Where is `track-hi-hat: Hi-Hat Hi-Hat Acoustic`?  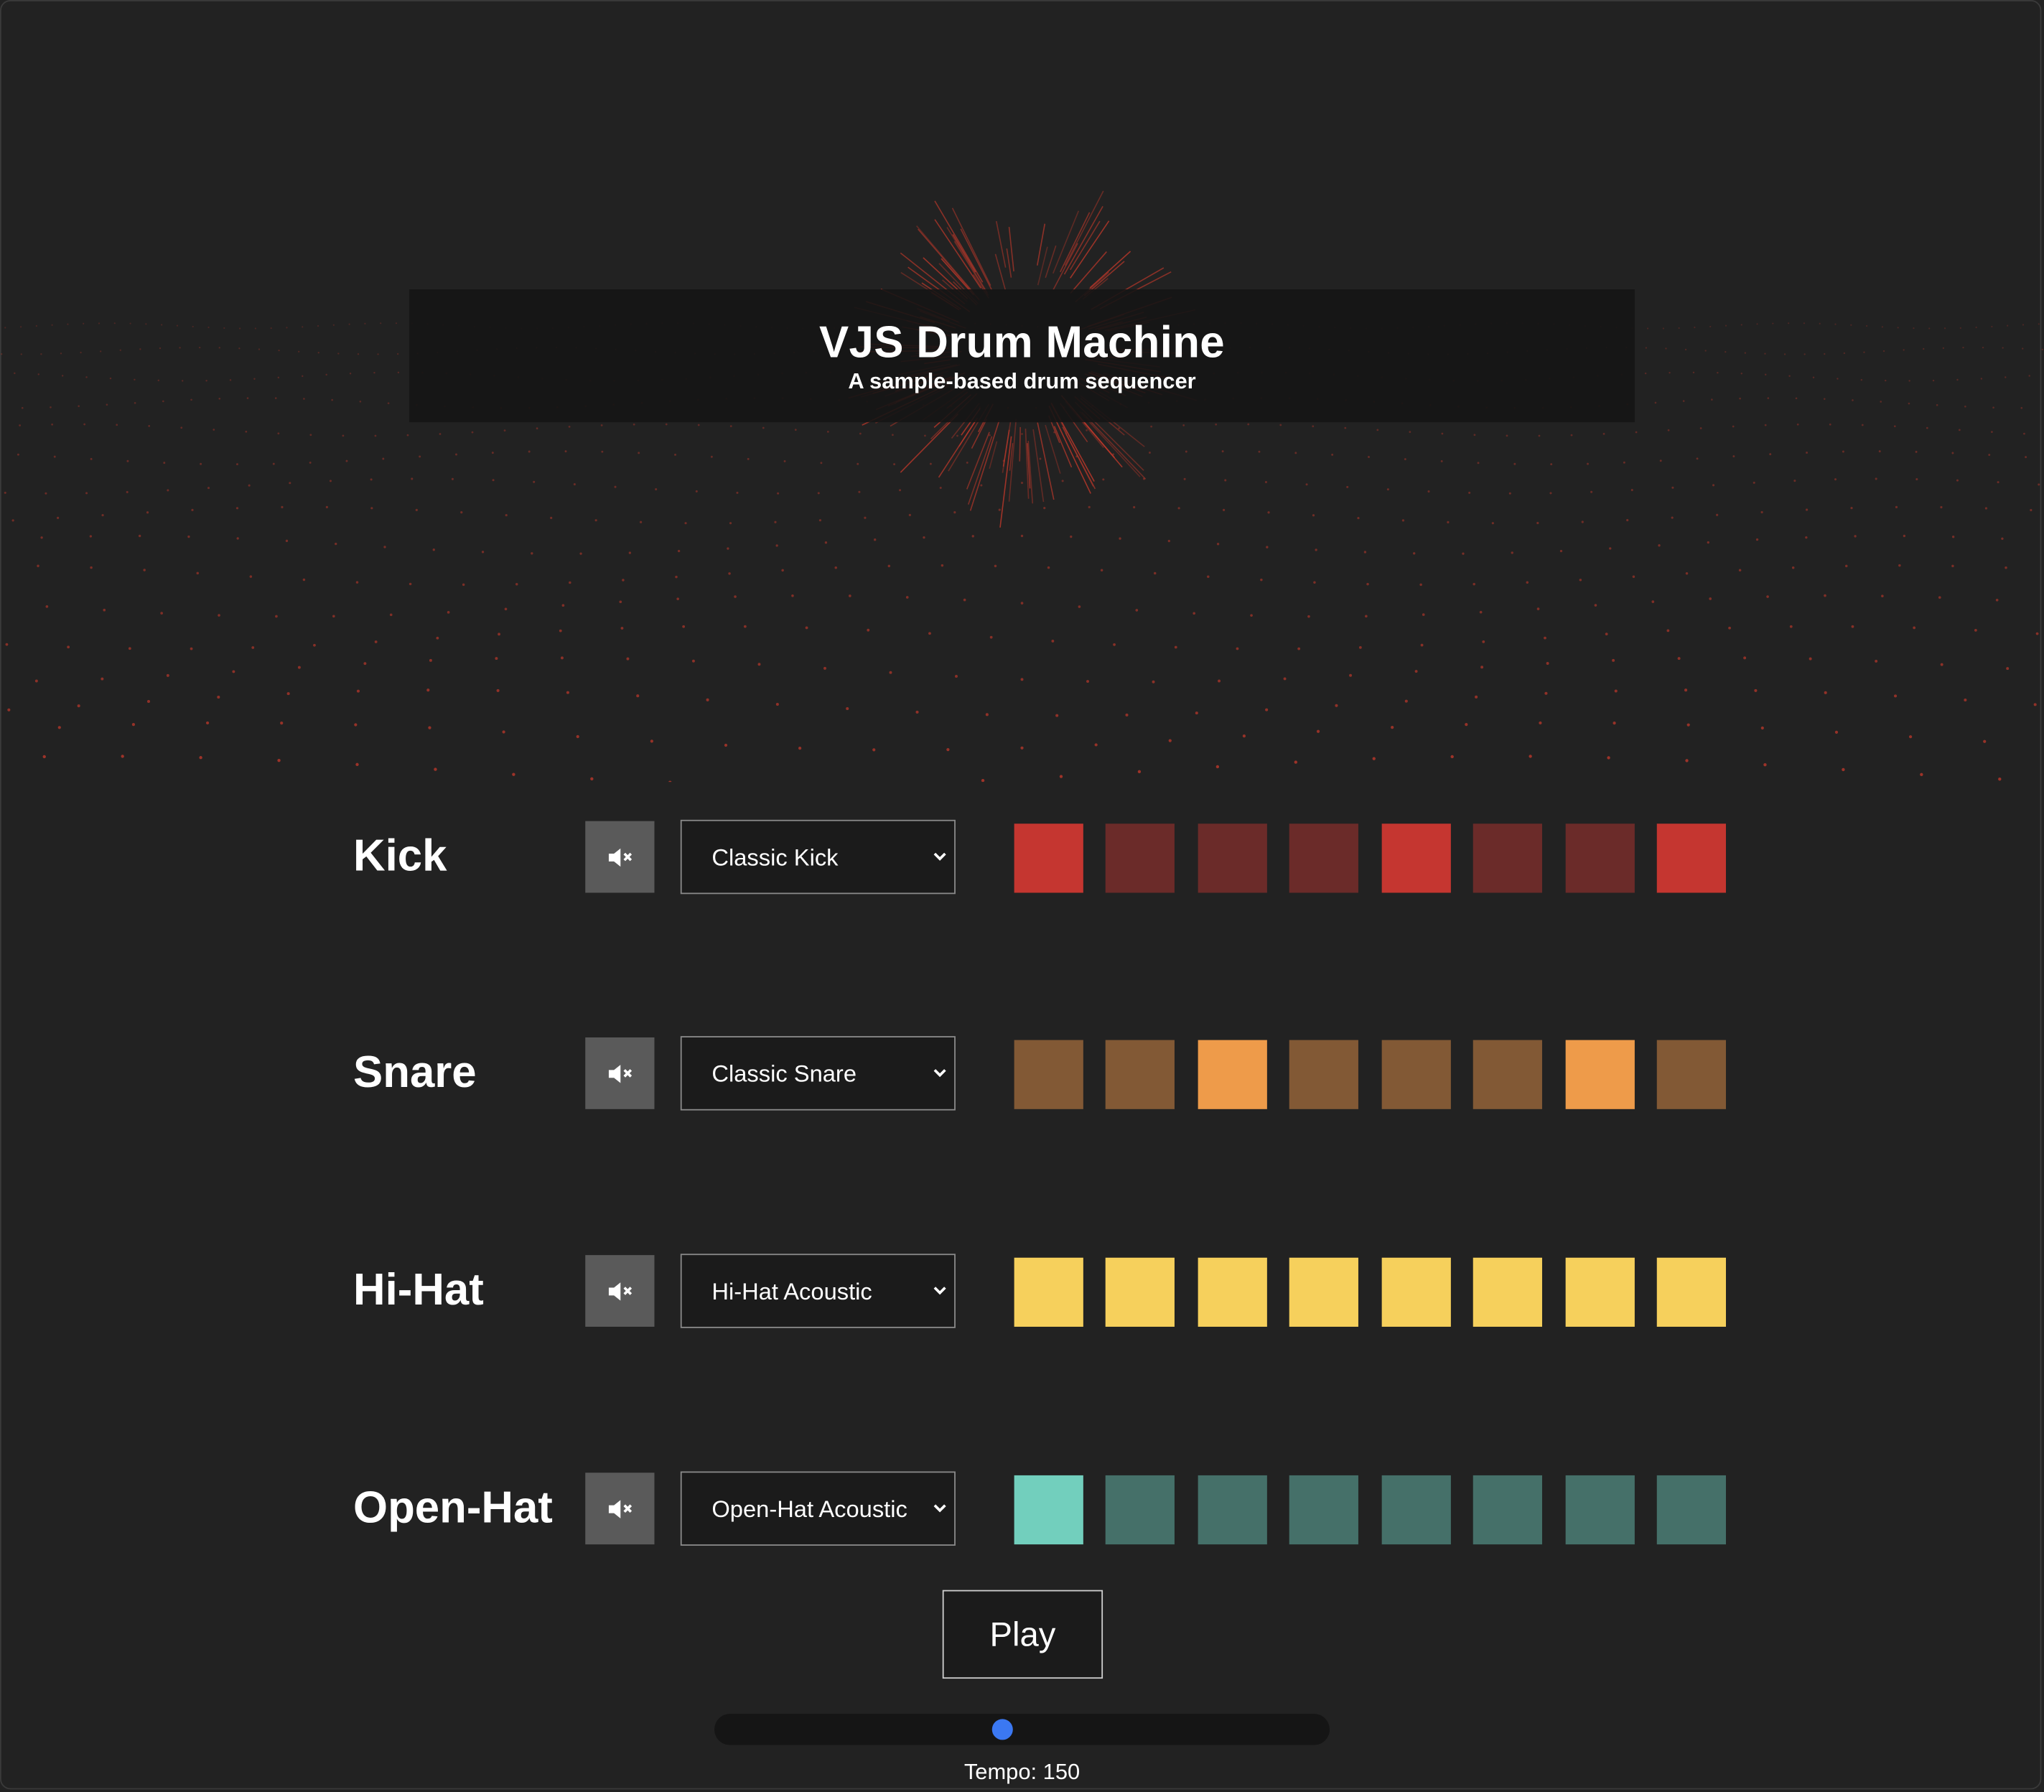
track-hi-hat: Hi-Hat Hi-Hat Acoustic is located at coordinates (1022, 1291).